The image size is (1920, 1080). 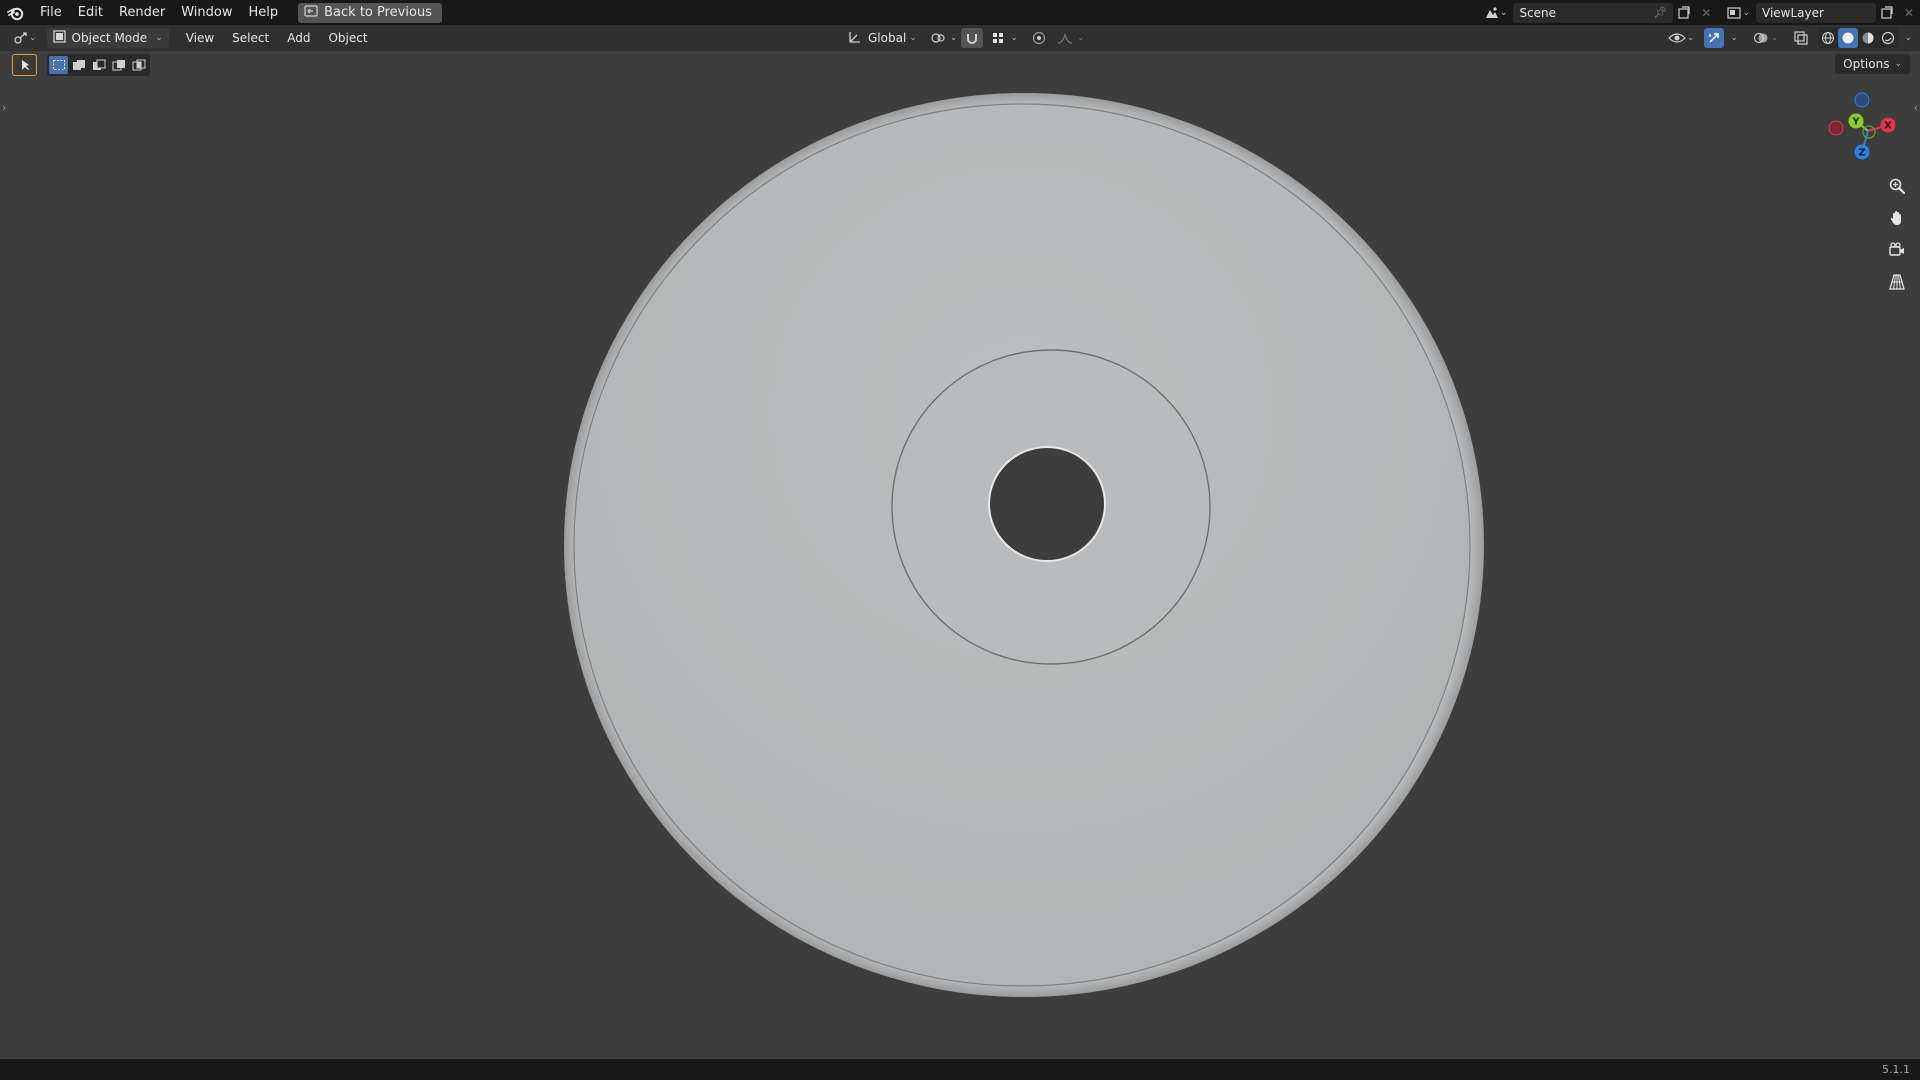 I want to click on back-to-previous-button: Back to Previous, so click(x=370, y=12).